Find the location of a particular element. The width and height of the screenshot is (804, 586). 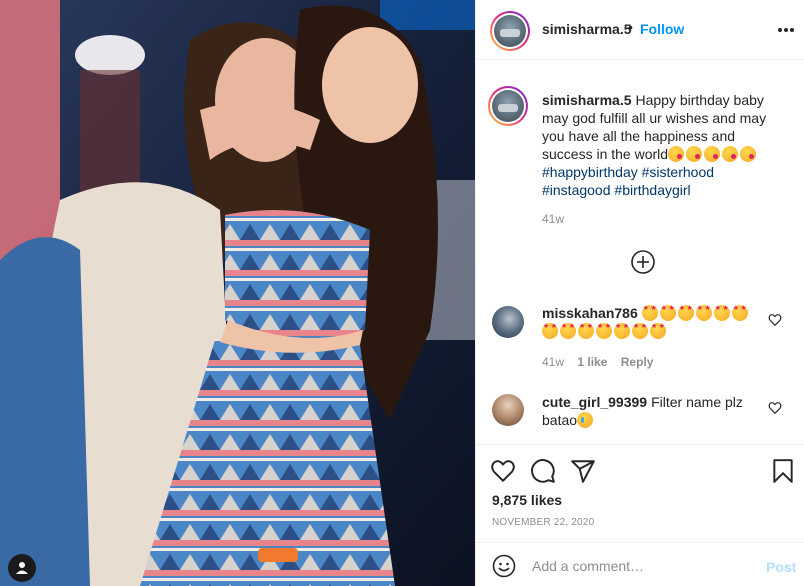

hashtag-link: #instagood is located at coordinates (576, 190).